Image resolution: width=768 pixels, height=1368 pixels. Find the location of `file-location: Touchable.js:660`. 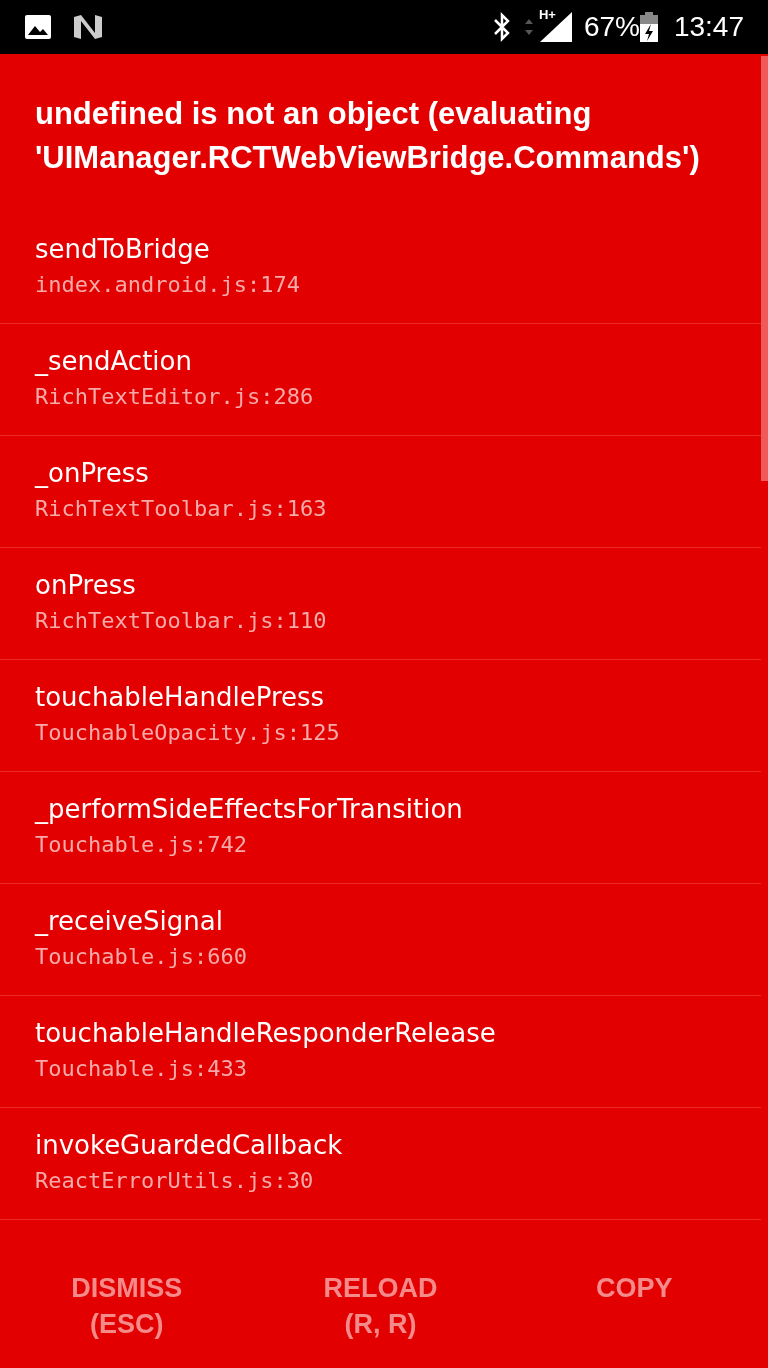

file-location: Touchable.js:660 is located at coordinates (141, 957).